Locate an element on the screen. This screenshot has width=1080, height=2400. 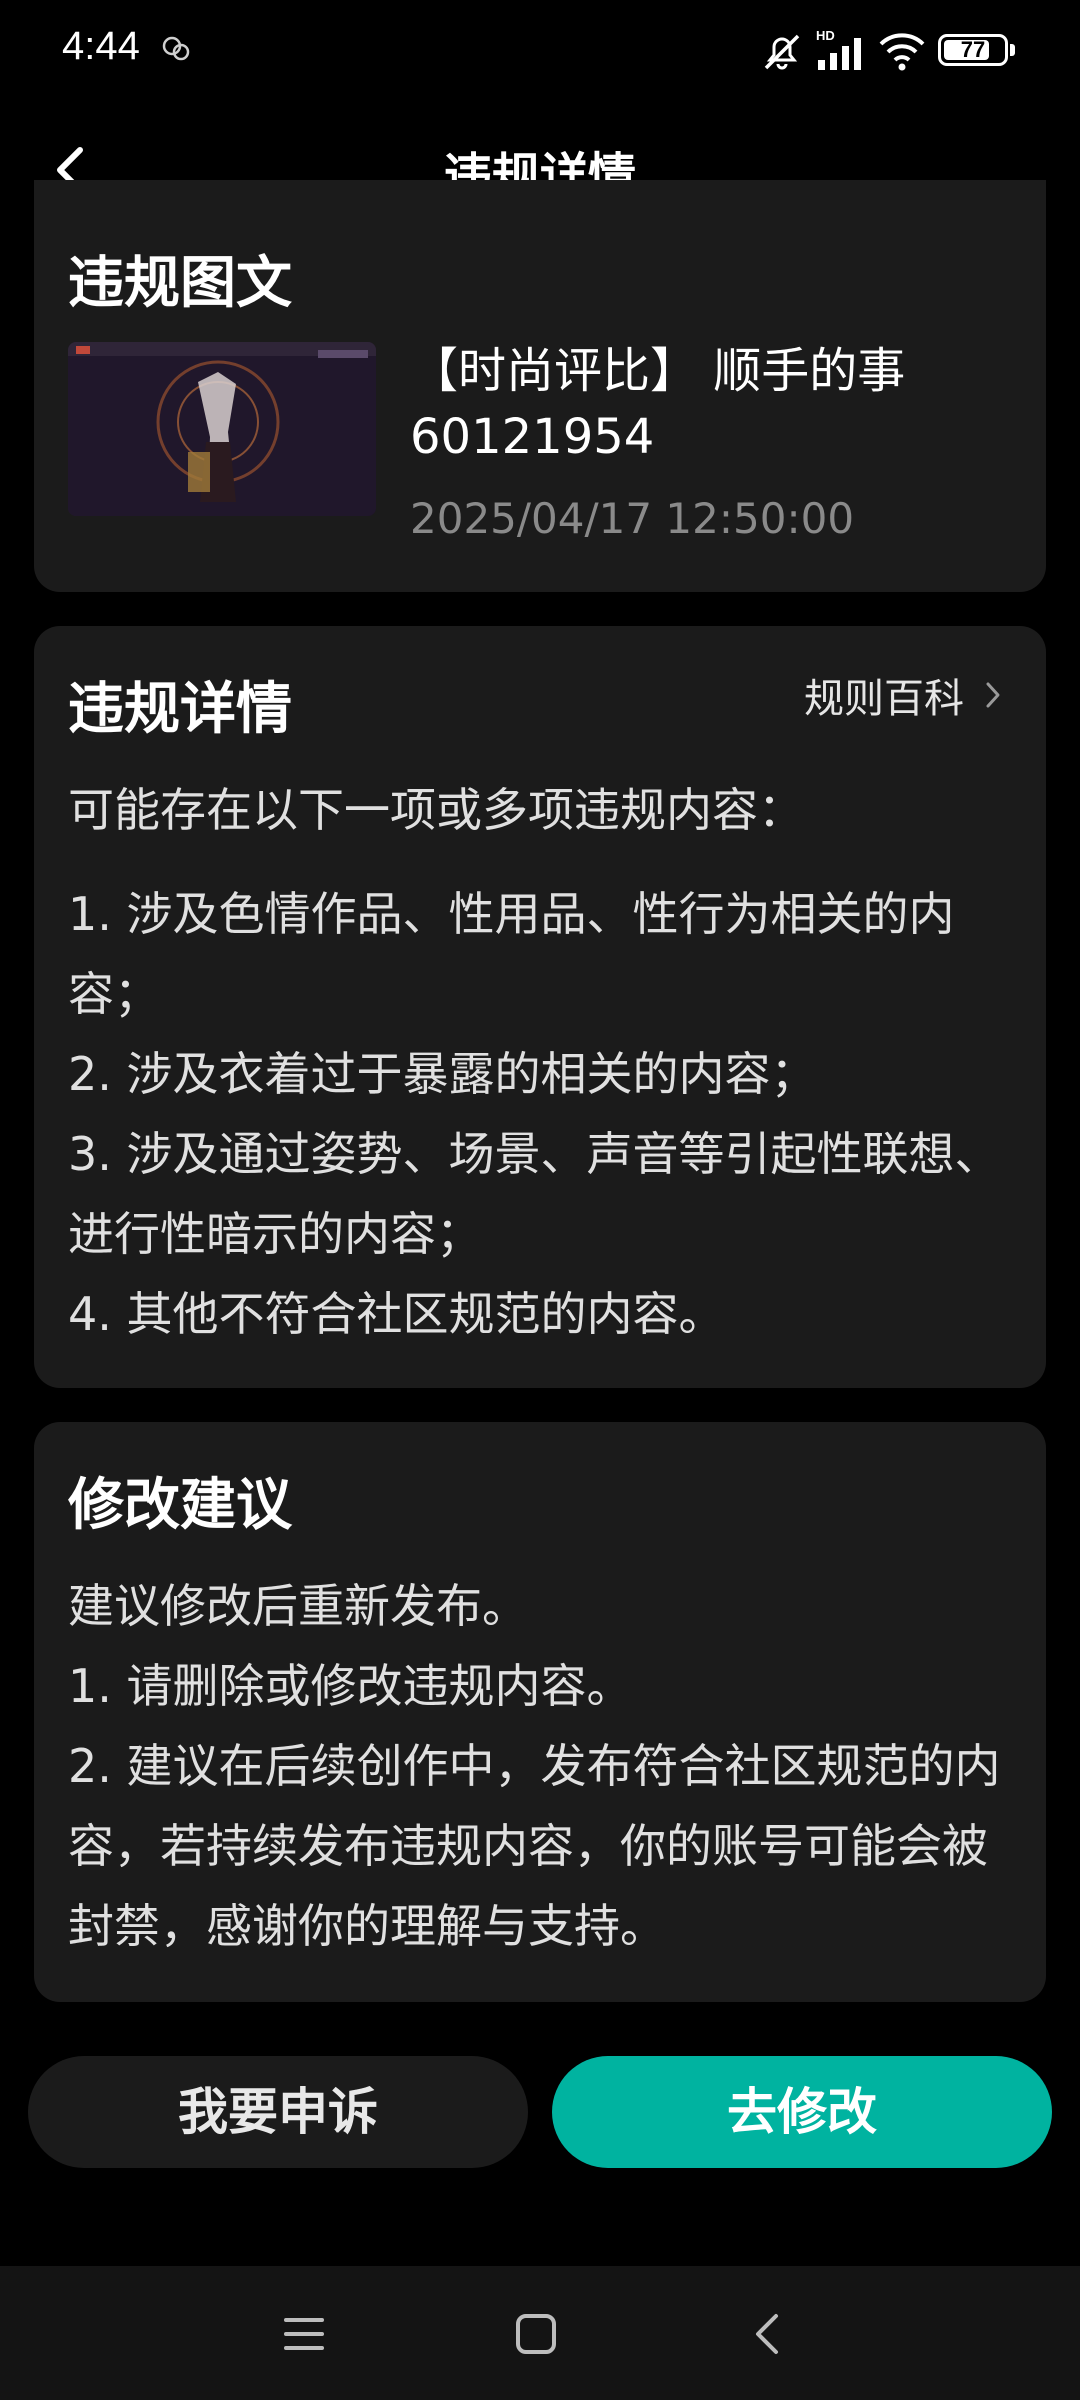
rules-encyclopedia-link: 规则百科 is located at coordinates (903, 695).